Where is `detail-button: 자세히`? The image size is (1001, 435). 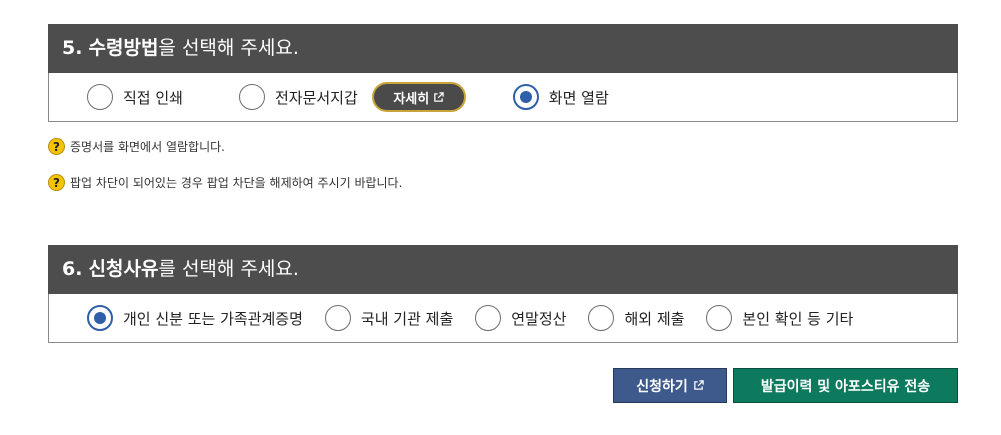
detail-button: 자세히 is located at coordinates (418, 97).